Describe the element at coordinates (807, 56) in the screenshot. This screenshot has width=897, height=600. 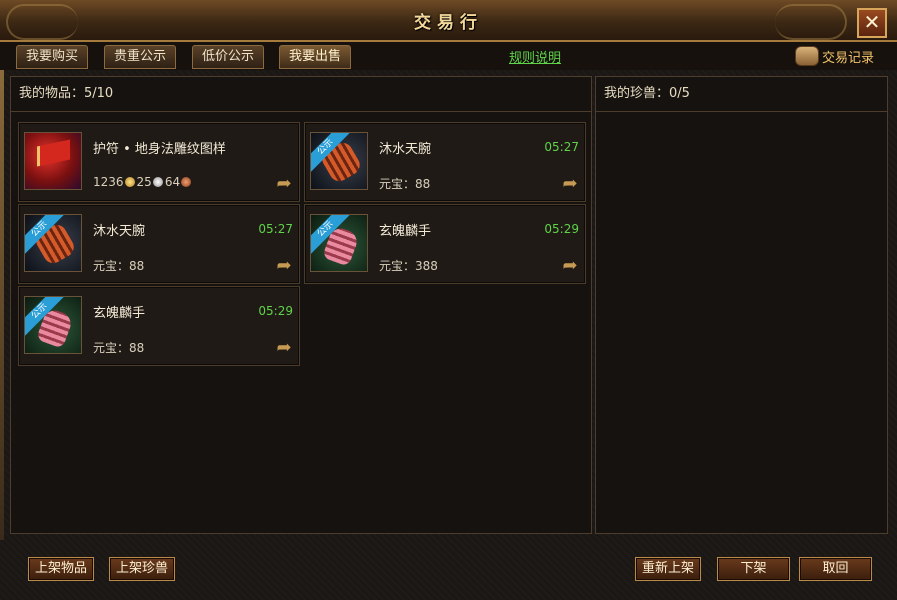
I see `scroll-icon` at that location.